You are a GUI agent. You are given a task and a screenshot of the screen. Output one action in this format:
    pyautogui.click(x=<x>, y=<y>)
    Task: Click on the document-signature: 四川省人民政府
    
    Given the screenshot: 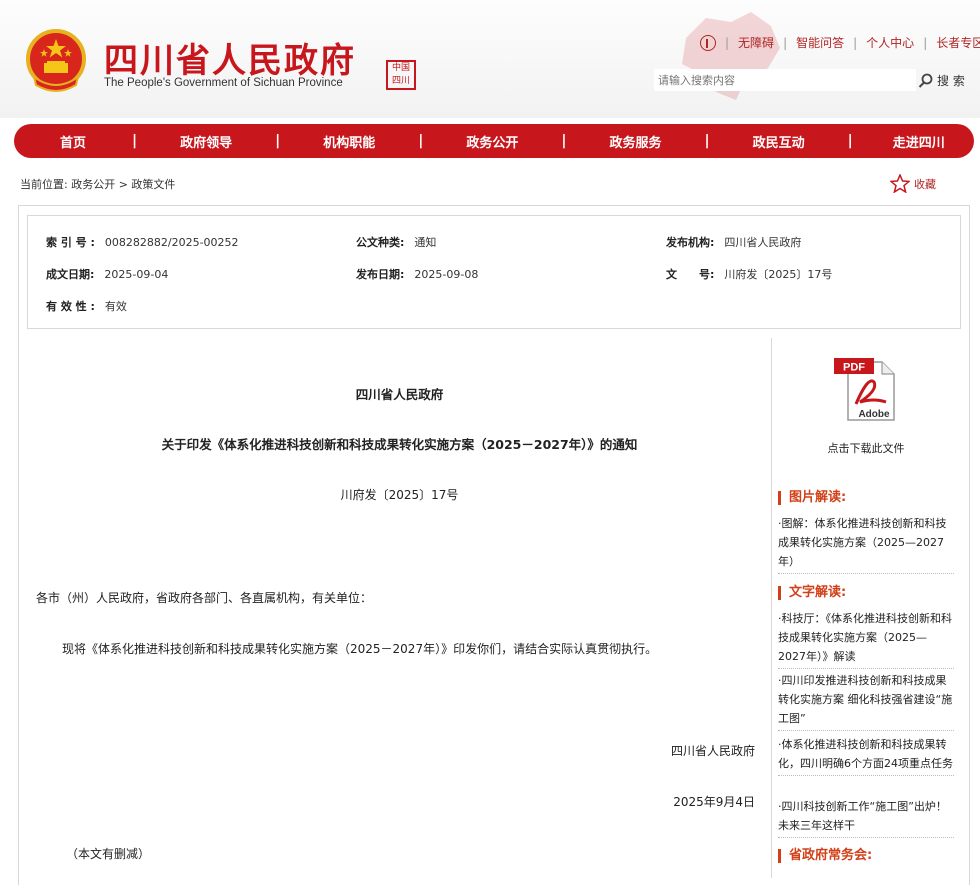 What is the action you would take?
    pyautogui.click(x=712, y=751)
    